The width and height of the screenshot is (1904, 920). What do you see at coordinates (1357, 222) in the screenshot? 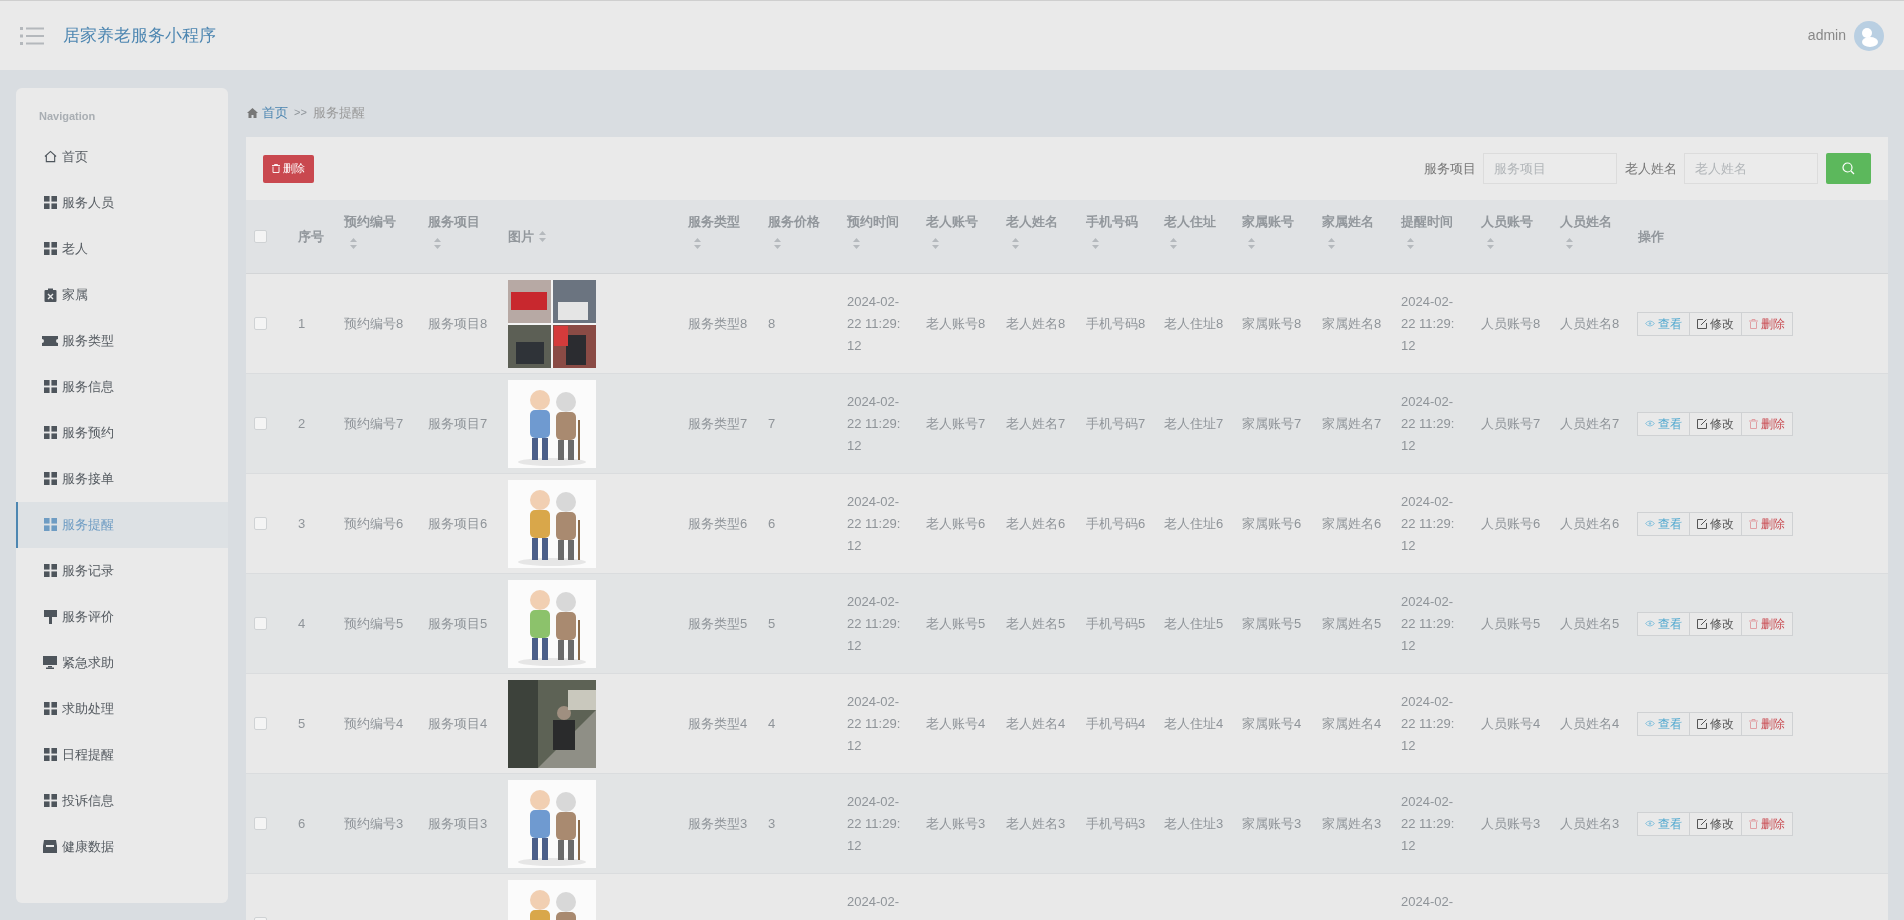
I see `column-header: 家属姓名` at bounding box center [1357, 222].